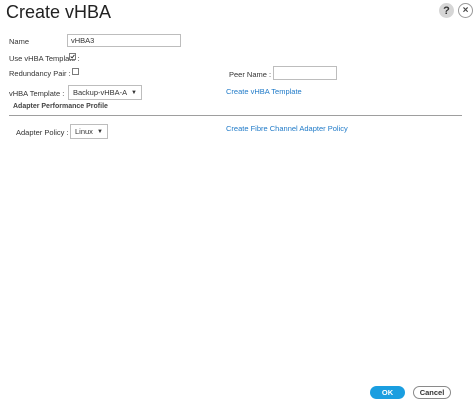 The height and width of the screenshot is (412, 474). I want to click on ok-button: OK, so click(387, 392).